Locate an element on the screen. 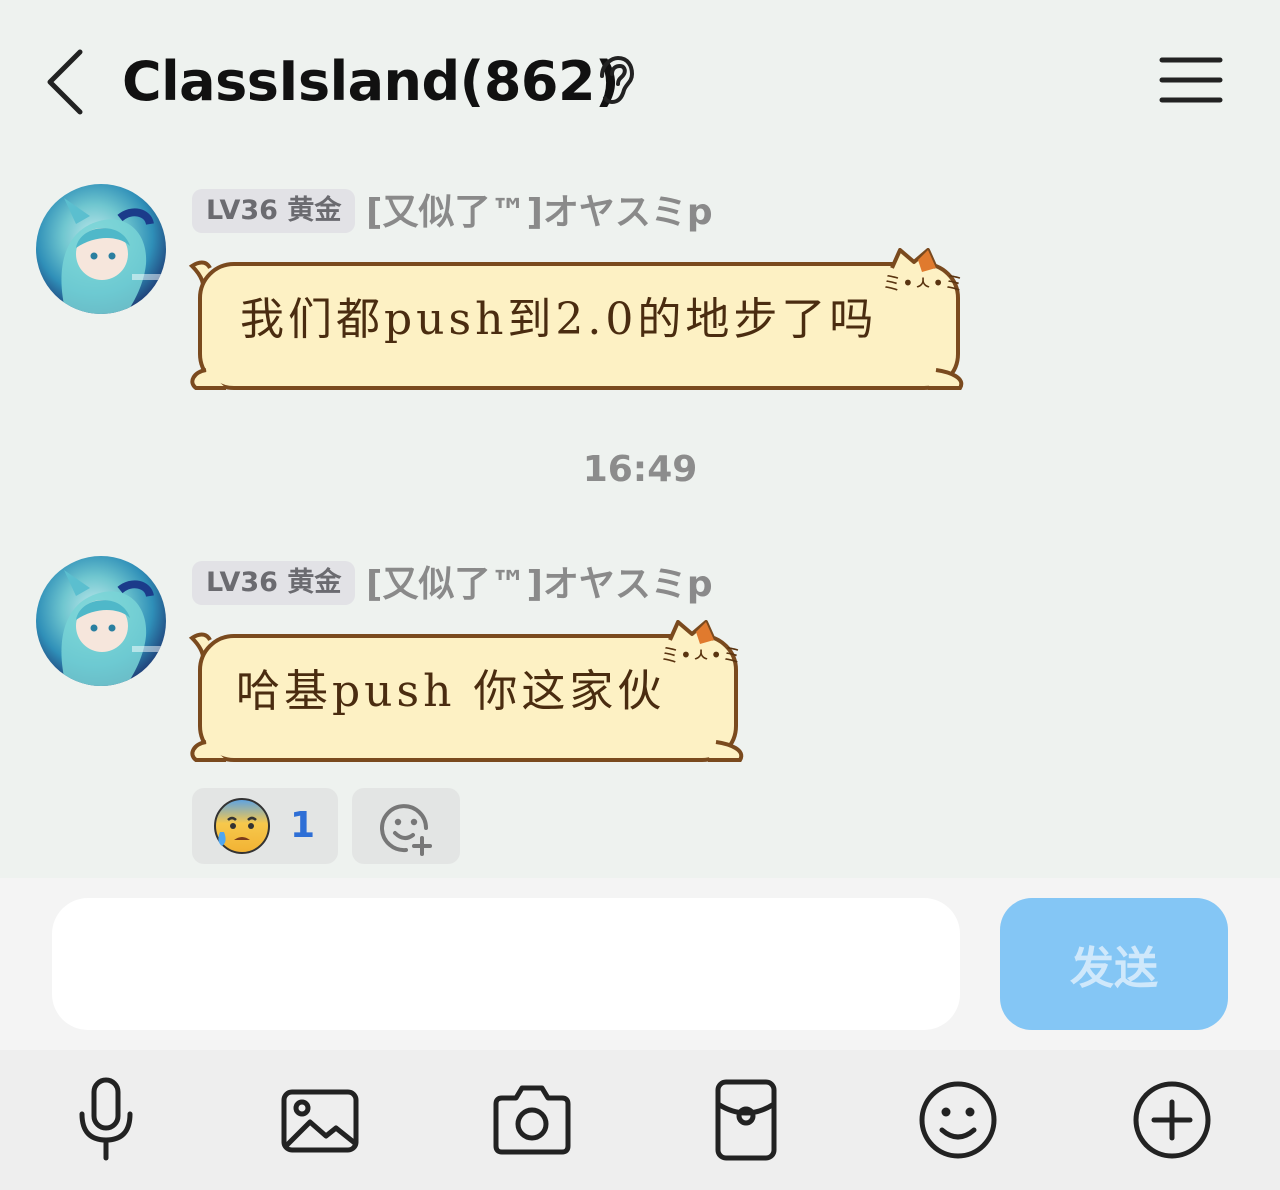 The height and width of the screenshot is (1190, 1280). add-reaction-button is located at coordinates (406, 826).